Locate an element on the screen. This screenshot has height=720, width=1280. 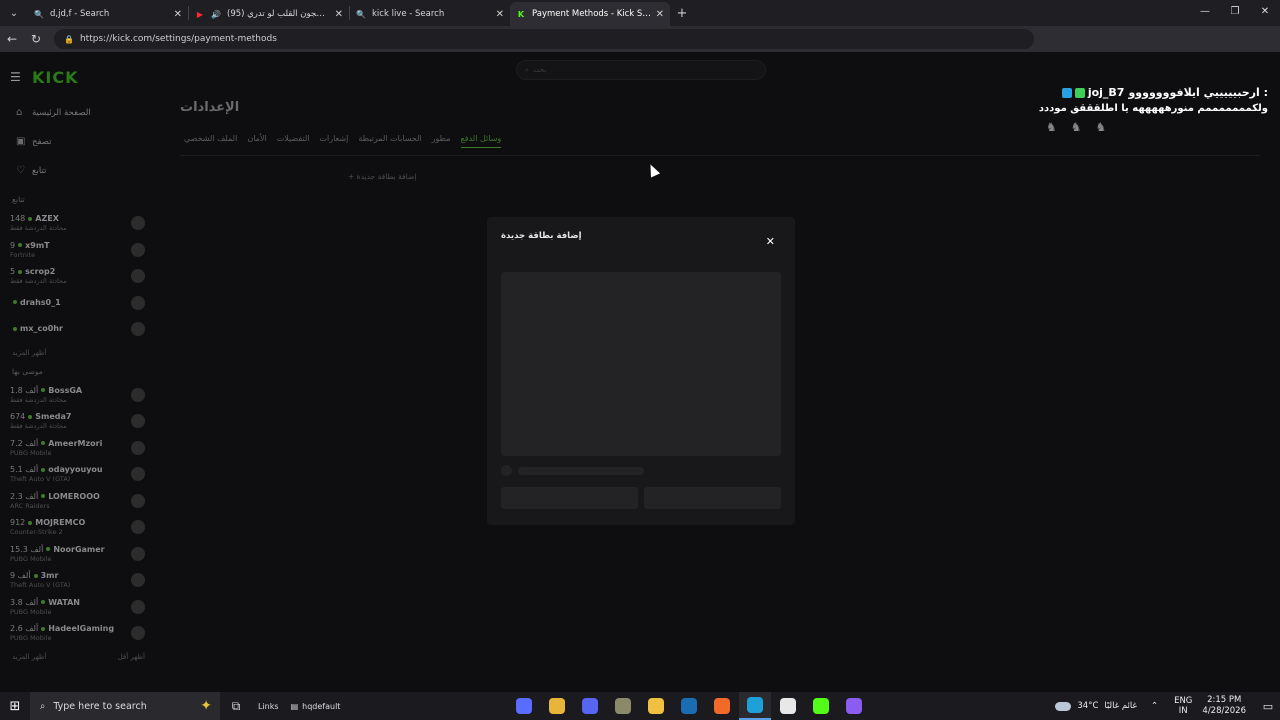
channel-item: 9 x9mT Fortnite is located at coordinates (77, 250).